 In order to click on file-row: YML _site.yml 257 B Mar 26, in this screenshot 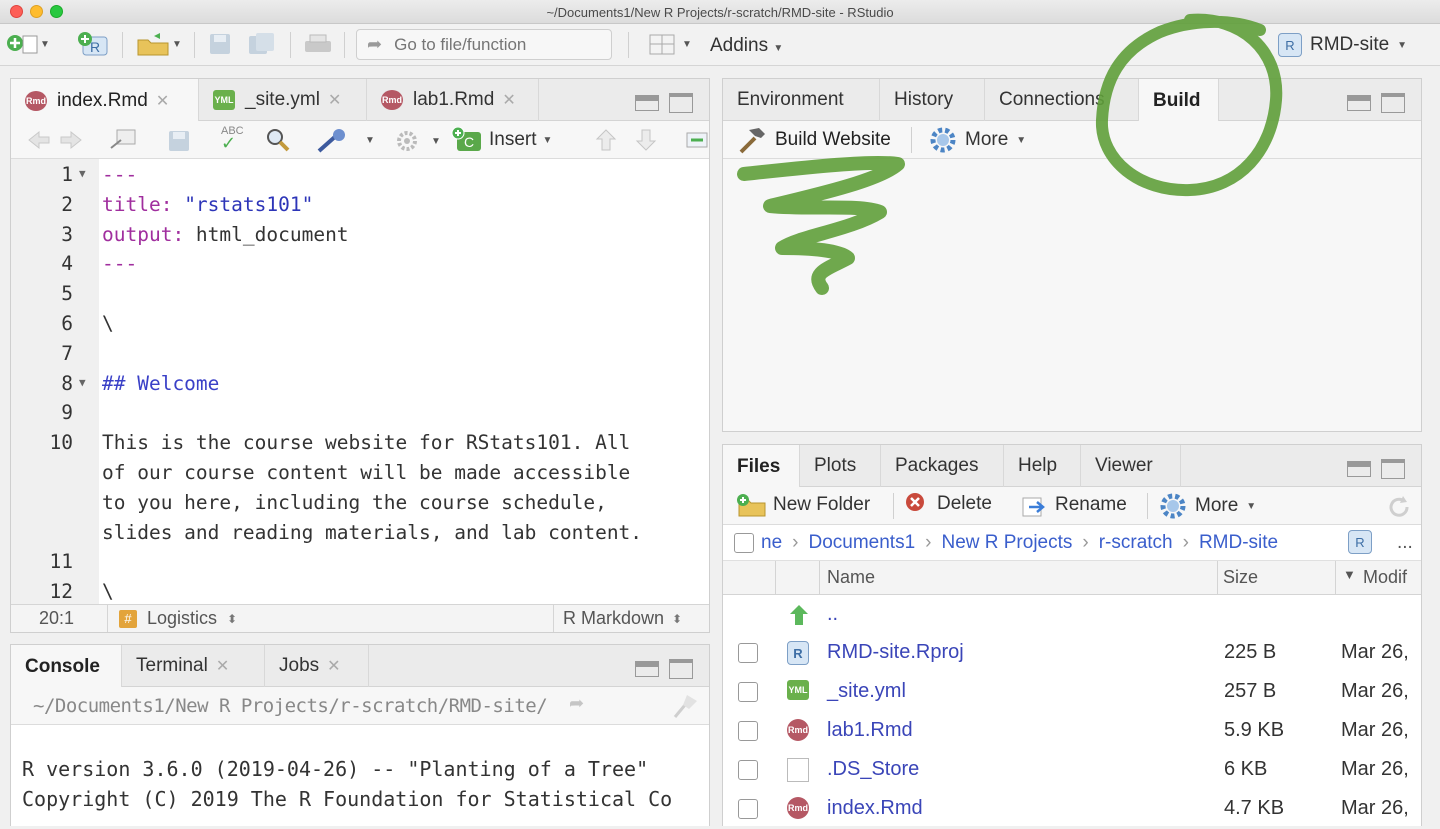, I will do `click(1072, 692)`.